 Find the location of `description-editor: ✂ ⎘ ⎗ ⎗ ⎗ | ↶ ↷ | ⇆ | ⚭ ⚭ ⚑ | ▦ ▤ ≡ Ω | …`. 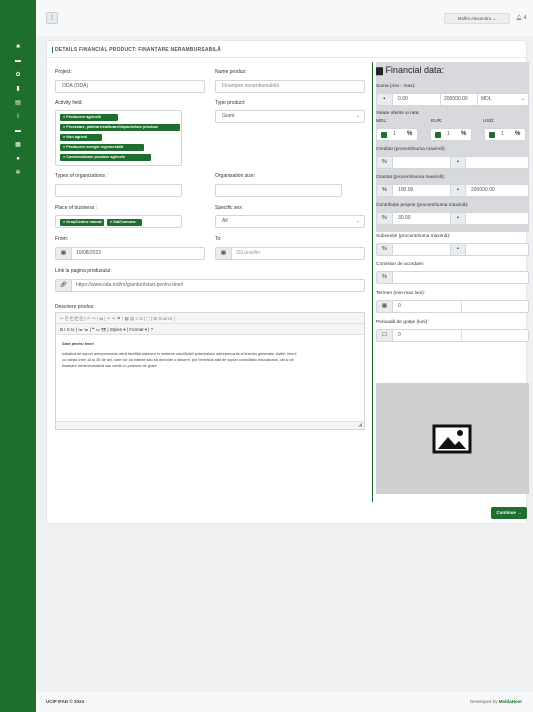

description-editor: ✂ ⎘ ⎗ ⎗ ⎗ | ↶ ↷ | ⇆ | ⚭ ⚭ ⚑ | ▦ ▤ ≡ Ω | … is located at coordinates (210, 371).